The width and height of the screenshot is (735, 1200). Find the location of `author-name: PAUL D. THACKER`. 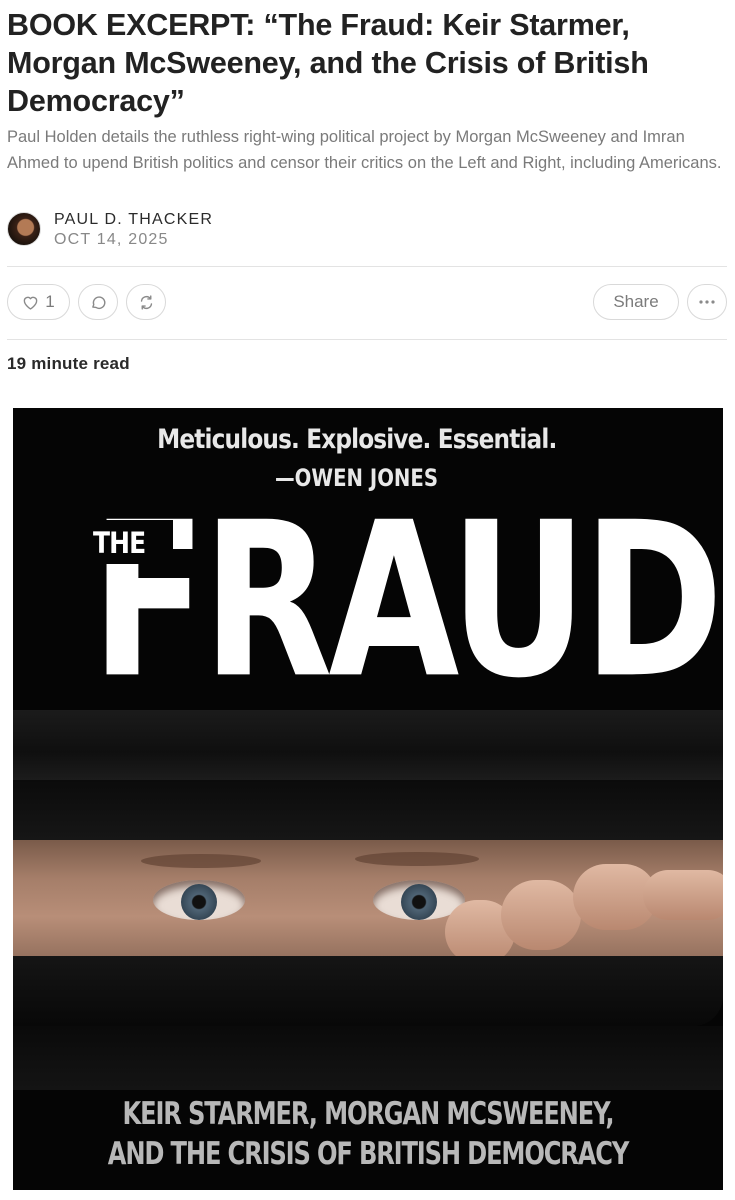

author-name: PAUL D. THACKER is located at coordinates (133, 220).